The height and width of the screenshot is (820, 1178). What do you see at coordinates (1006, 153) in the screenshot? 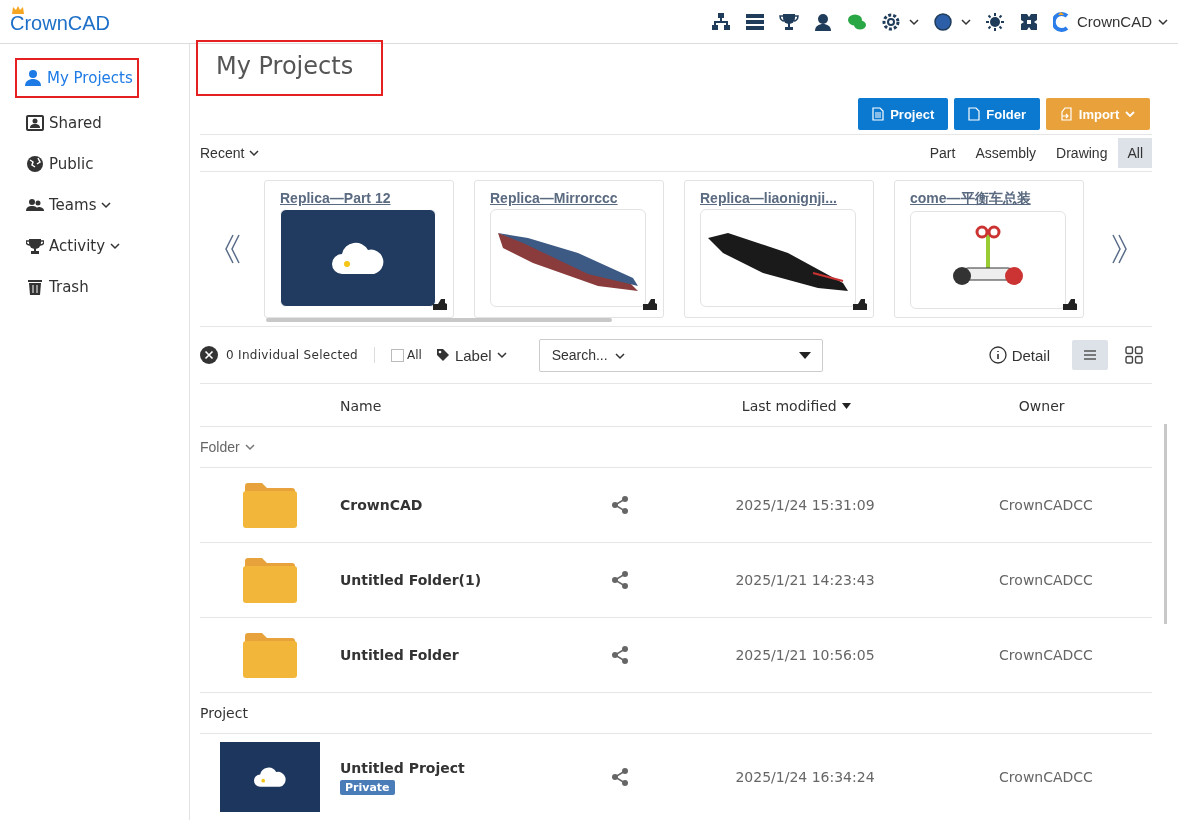
I see `filter-tab: Assembly` at bounding box center [1006, 153].